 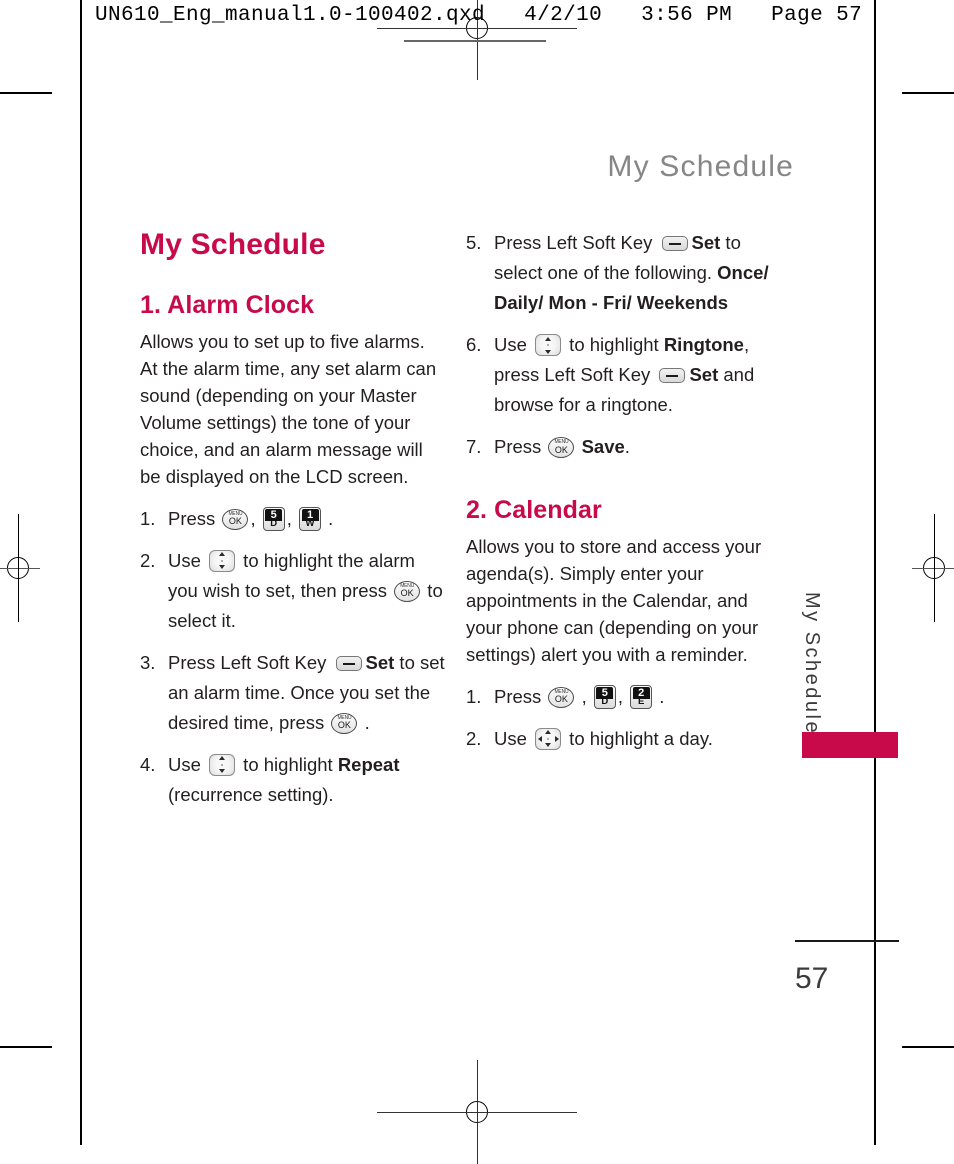 What do you see at coordinates (548, 738) in the screenshot?
I see `navigation-pad-4way-icon` at bounding box center [548, 738].